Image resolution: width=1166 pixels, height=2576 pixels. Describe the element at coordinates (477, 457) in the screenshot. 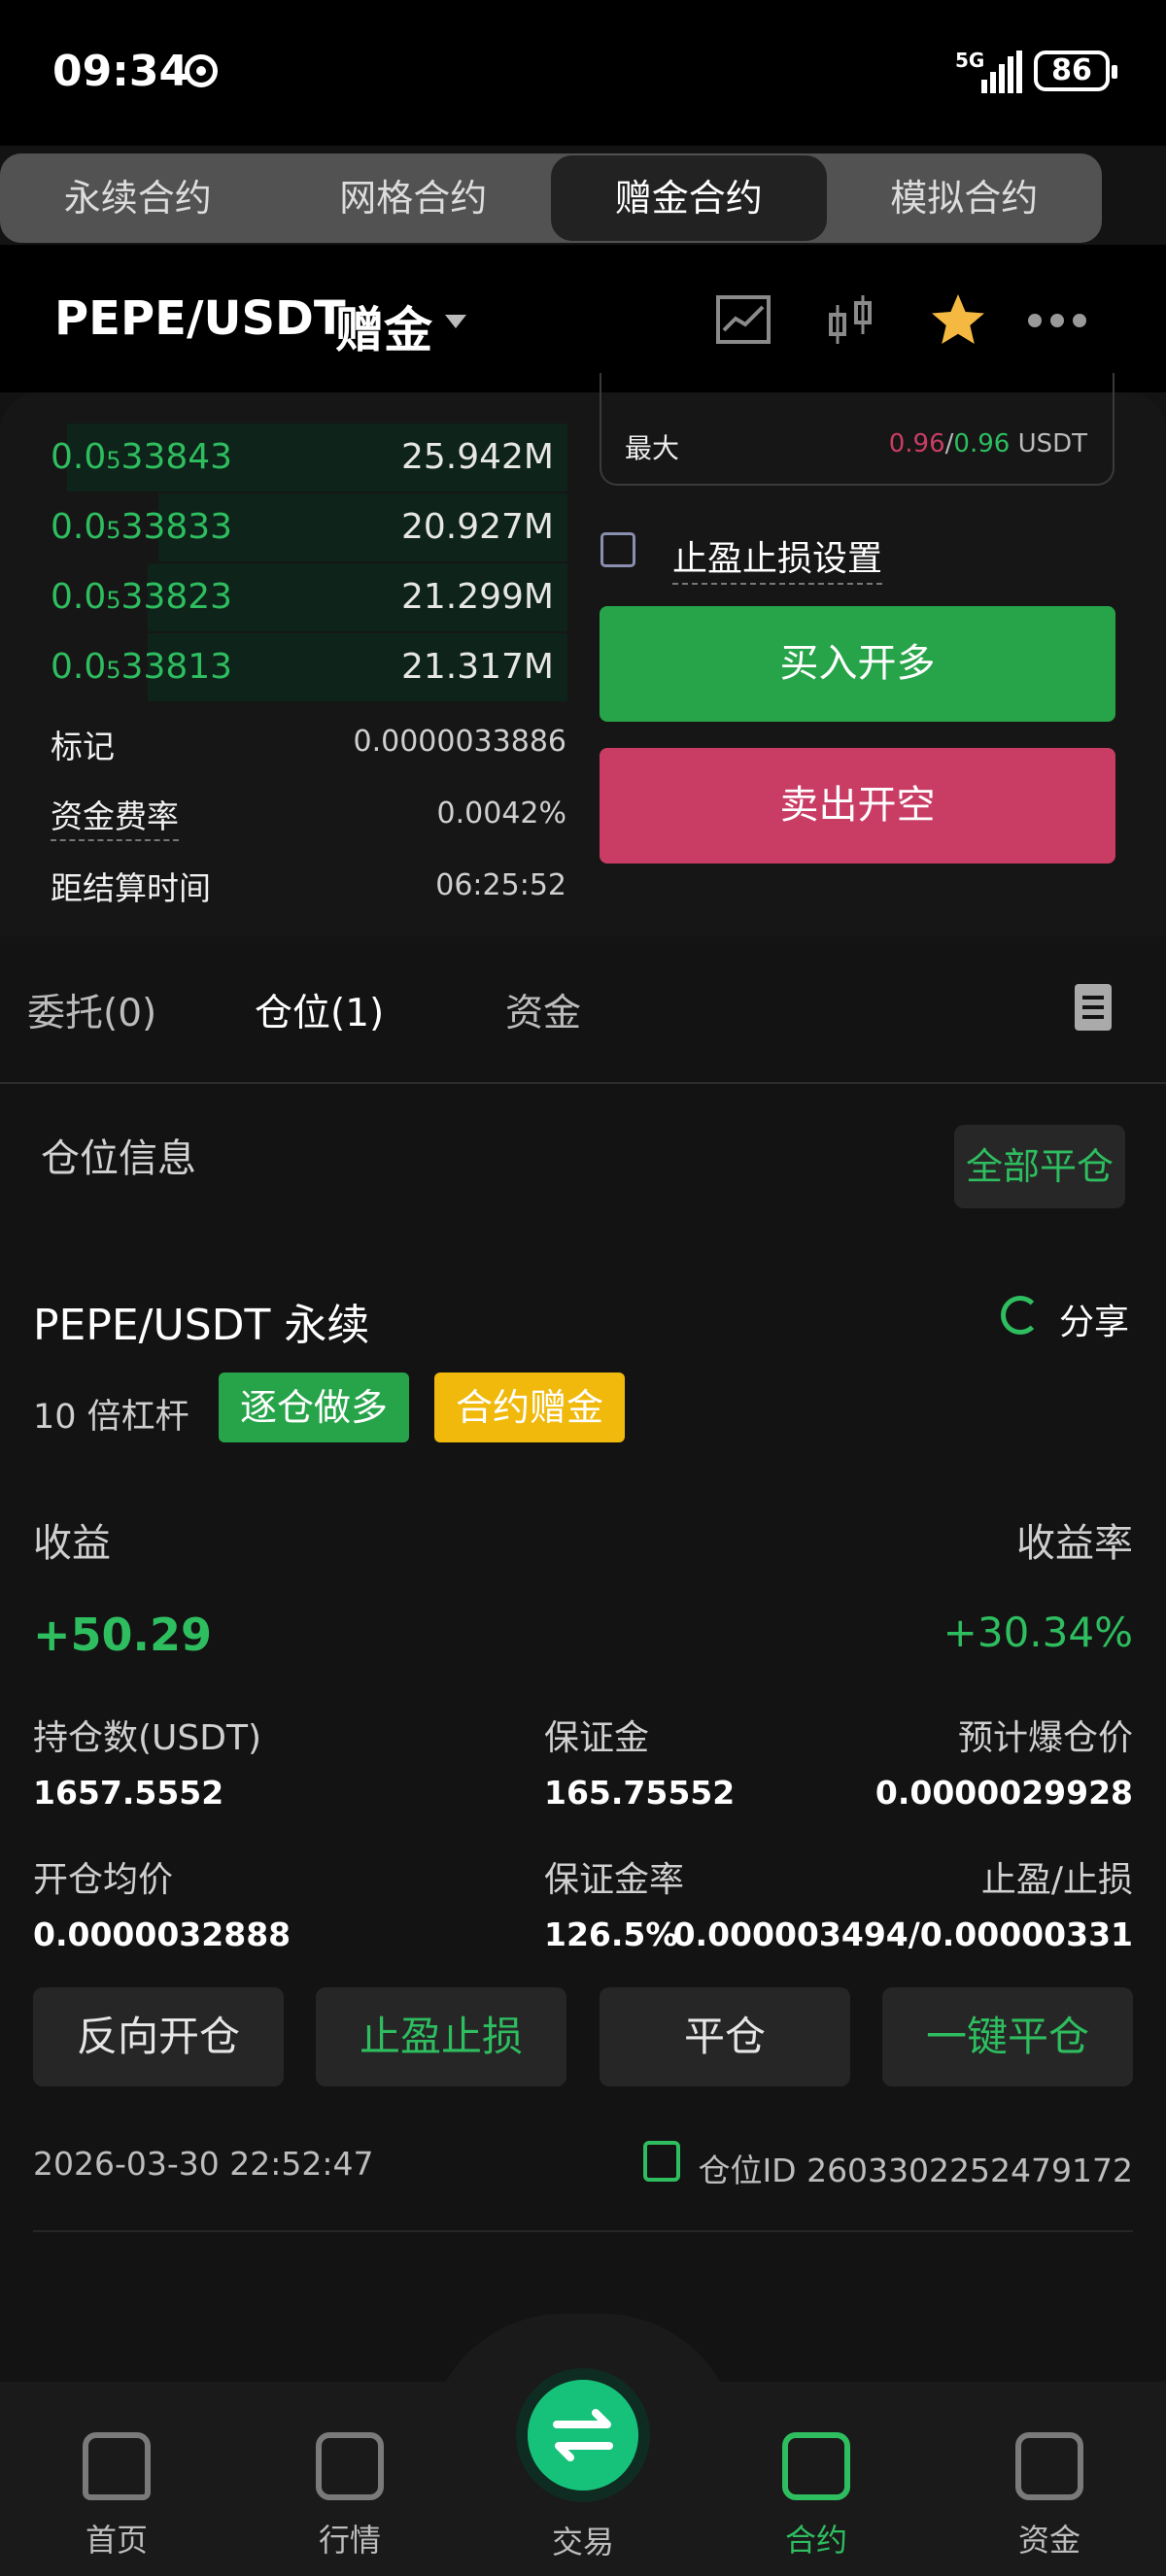

I see `orderbook-qty: 25.942M` at that location.